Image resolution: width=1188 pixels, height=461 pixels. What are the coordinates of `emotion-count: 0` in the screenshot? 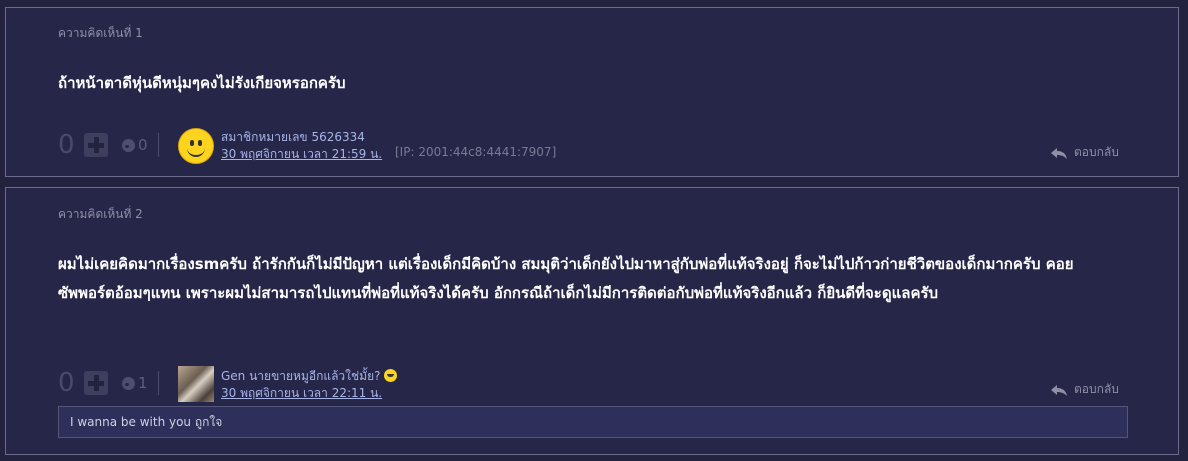 It's located at (143, 145).